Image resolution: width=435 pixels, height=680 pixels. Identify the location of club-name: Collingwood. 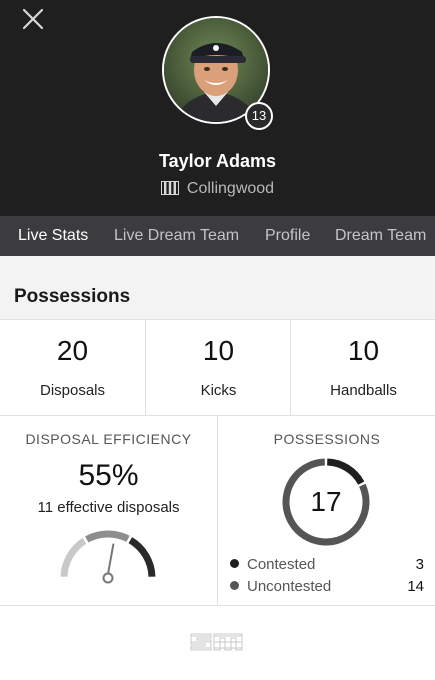
(230, 188).